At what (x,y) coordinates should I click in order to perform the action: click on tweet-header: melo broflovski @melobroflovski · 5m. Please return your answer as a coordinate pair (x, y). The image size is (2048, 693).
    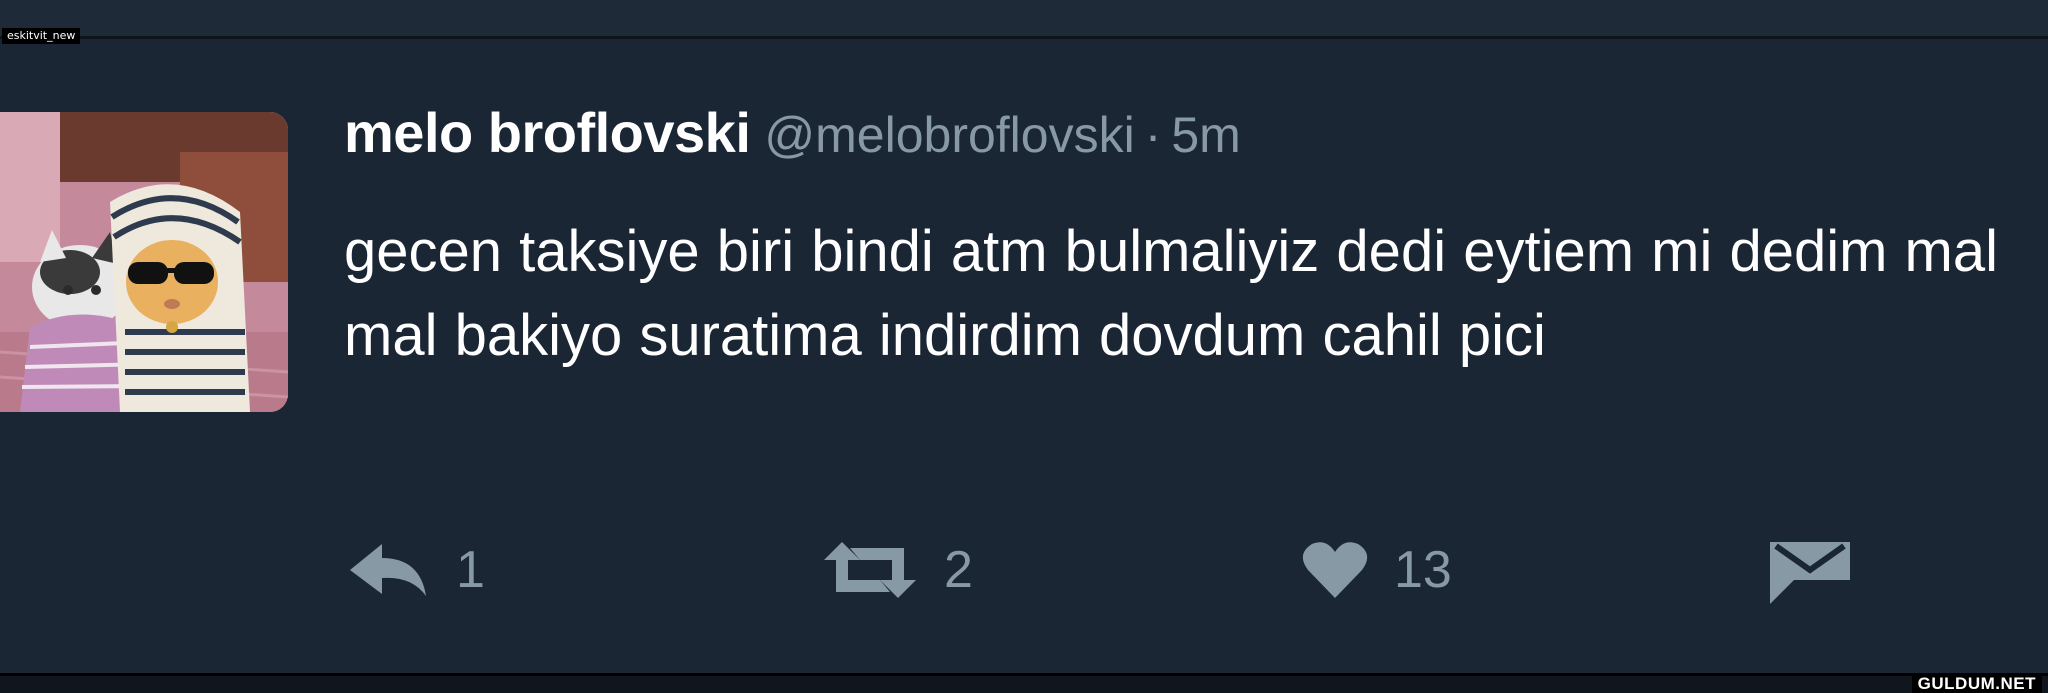
    Looking at the image, I should click on (792, 132).